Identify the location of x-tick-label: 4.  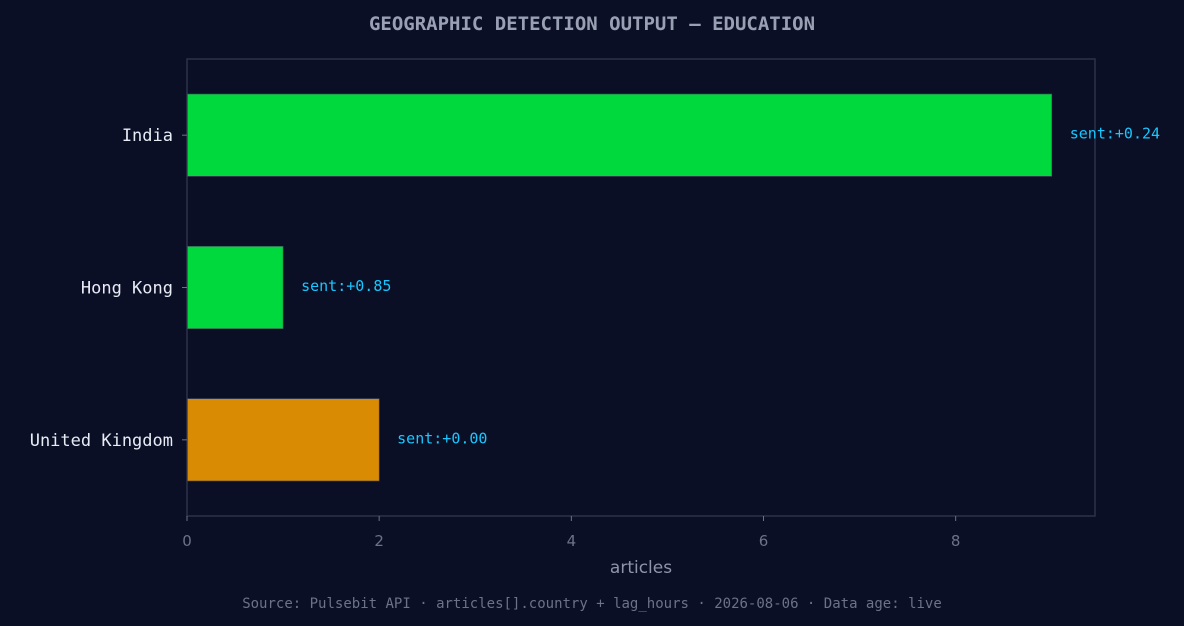
(572, 541).